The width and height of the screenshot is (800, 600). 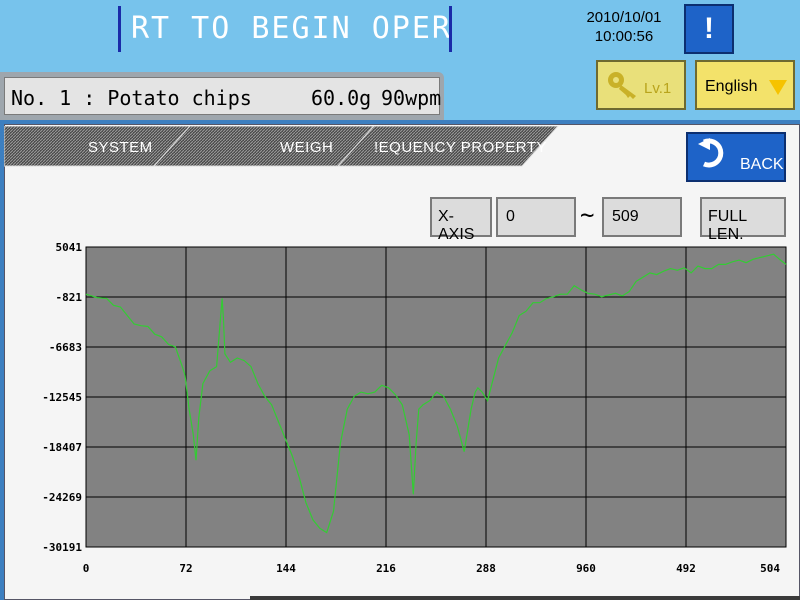 I want to click on x-axis-button: X-AXIS, so click(x=461, y=220).